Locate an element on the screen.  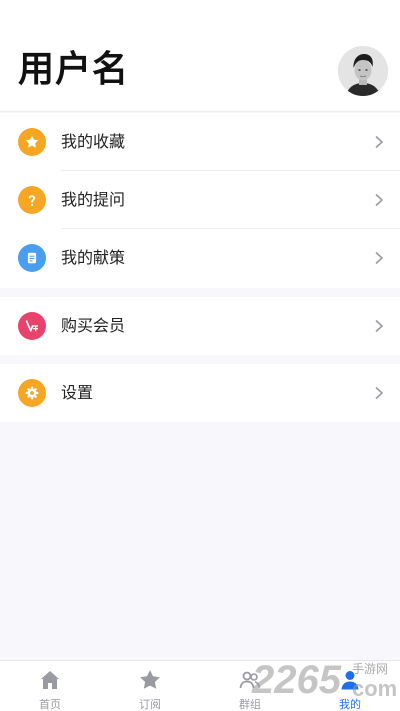
menu-item-label: 购买会员 is located at coordinates (93, 325).